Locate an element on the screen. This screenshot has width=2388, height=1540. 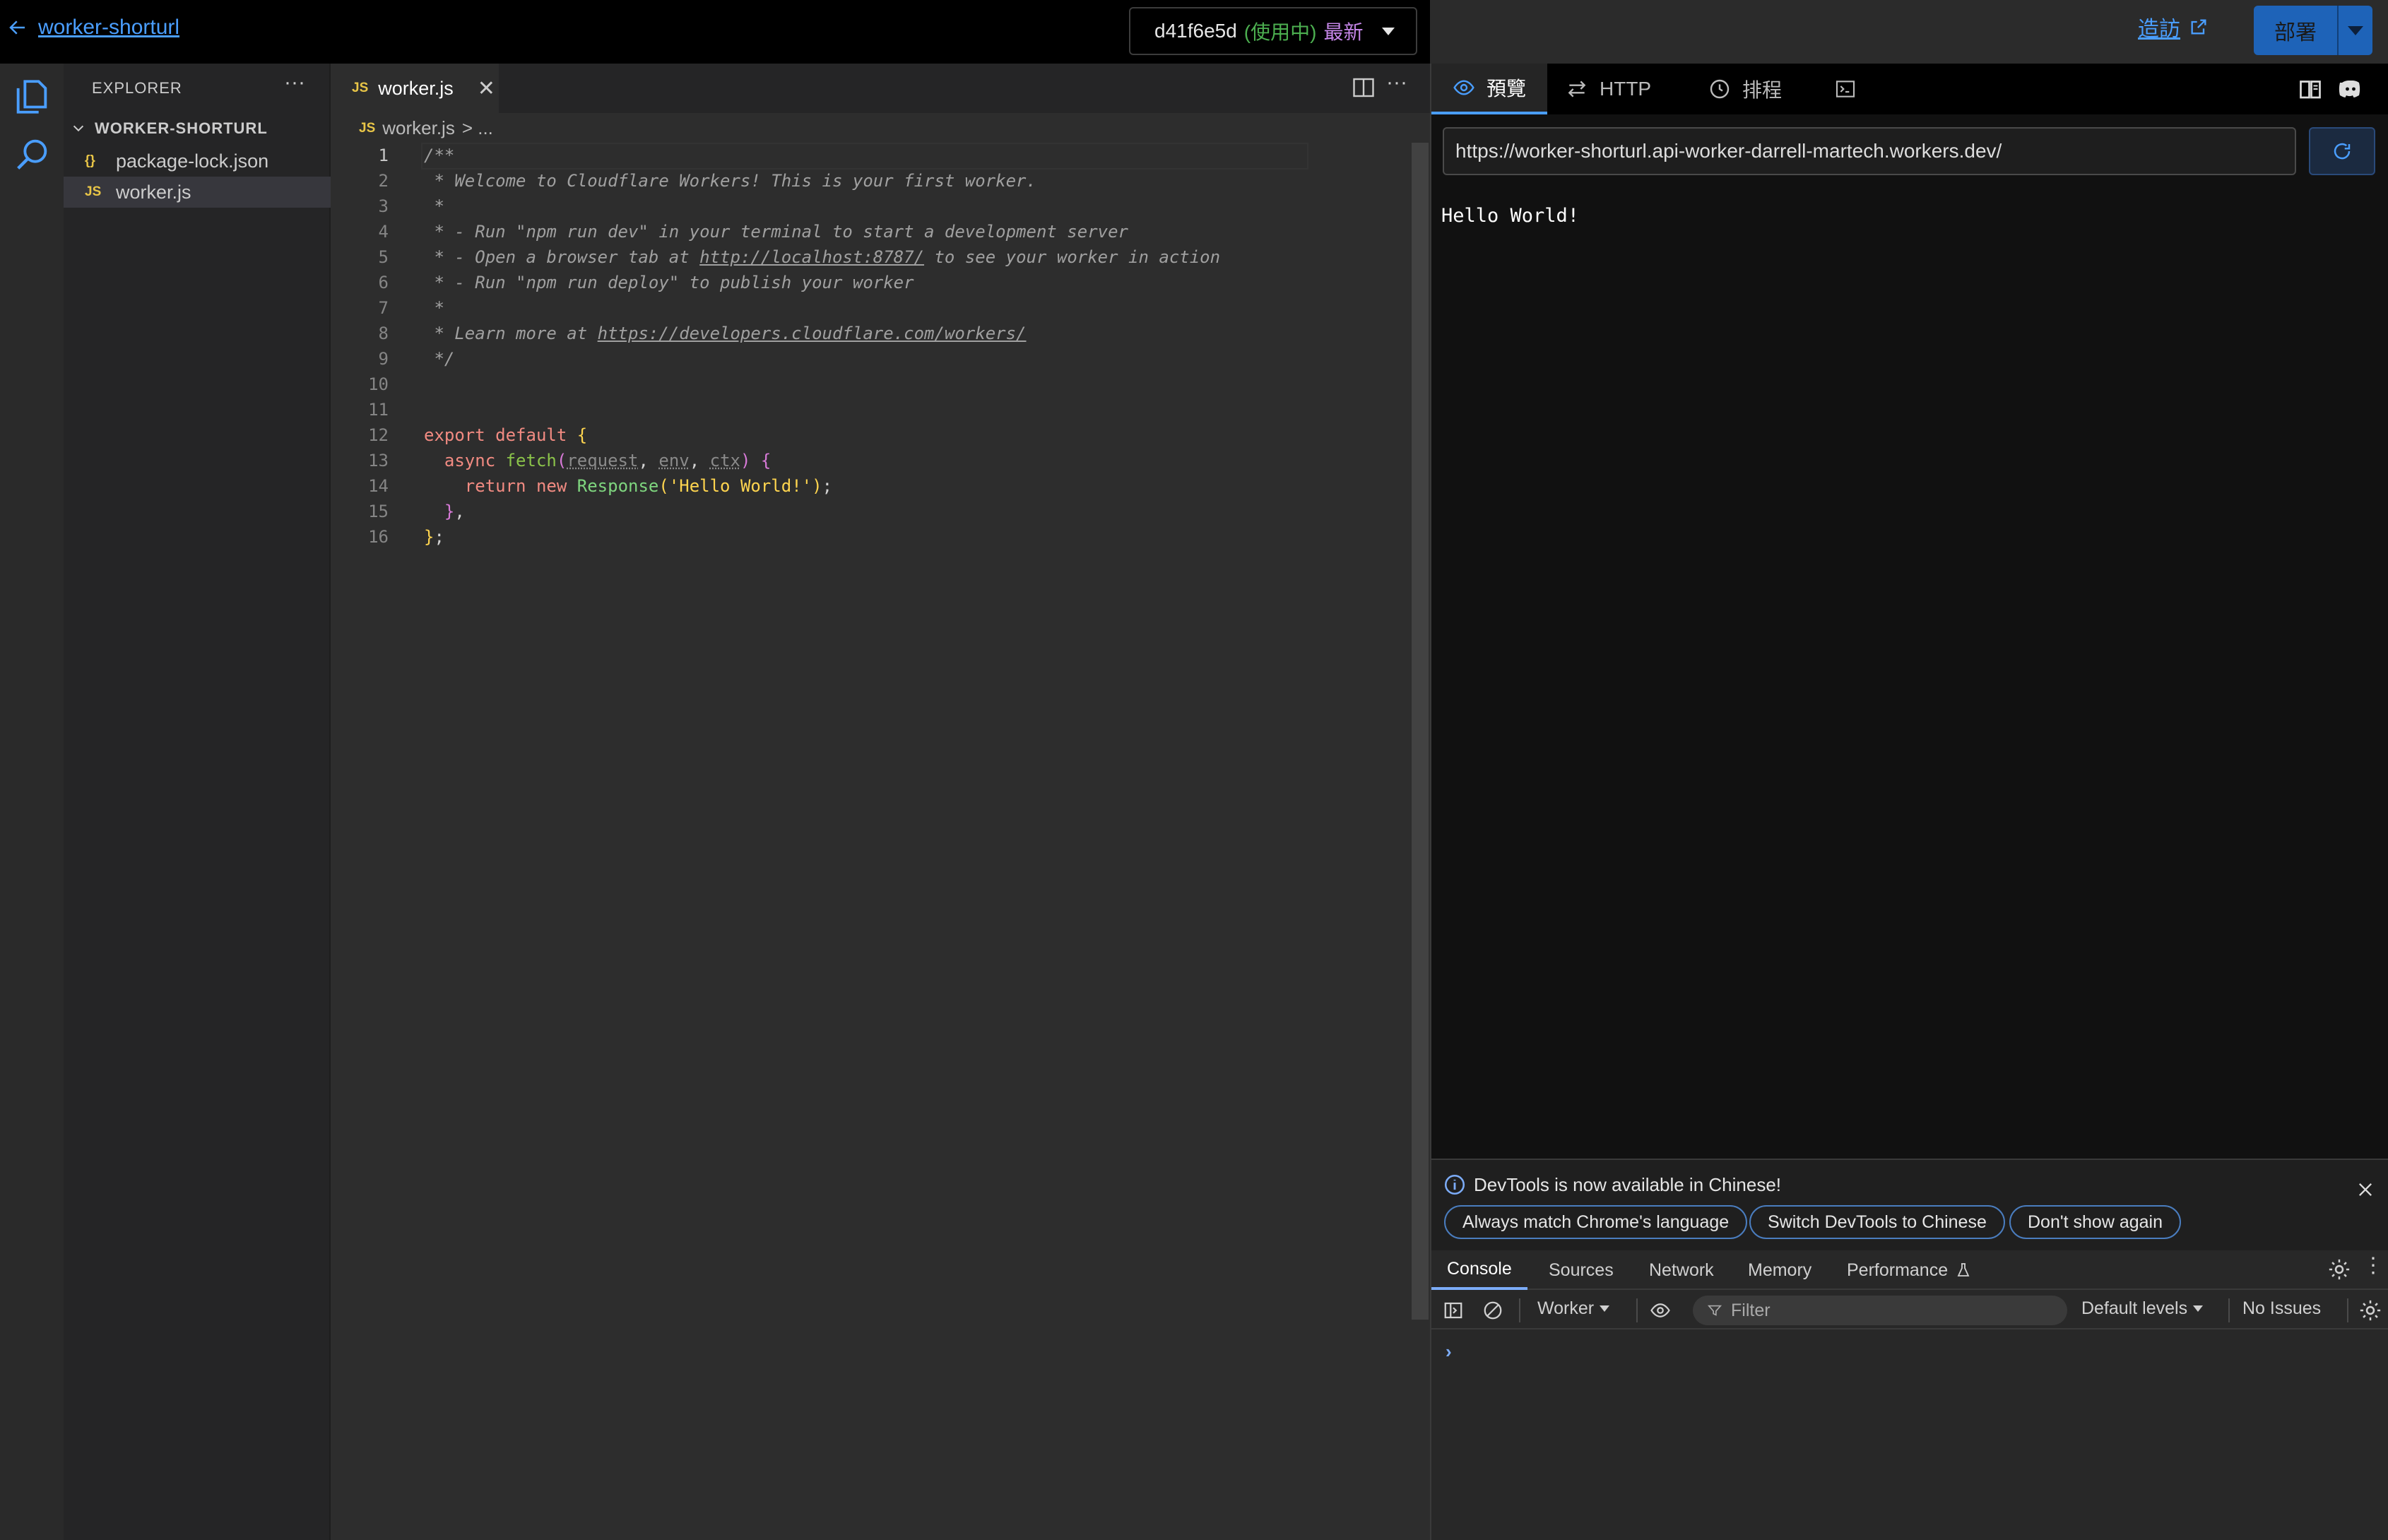
tab-memory: Memory is located at coordinates (1779, 1270).